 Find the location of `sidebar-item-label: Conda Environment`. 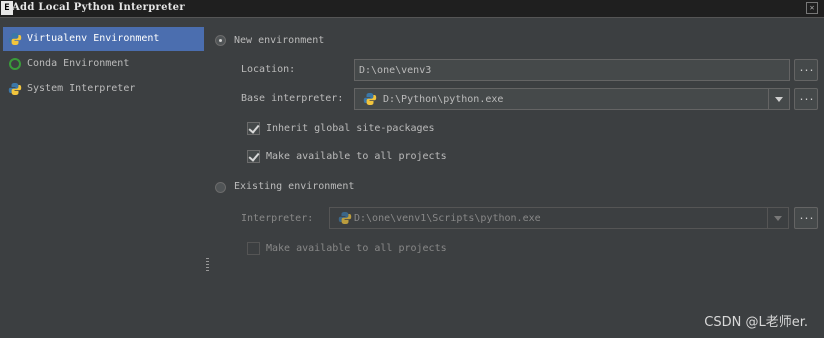

sidebar-item-label: Conda Environment is located at coordinates (78, 63).